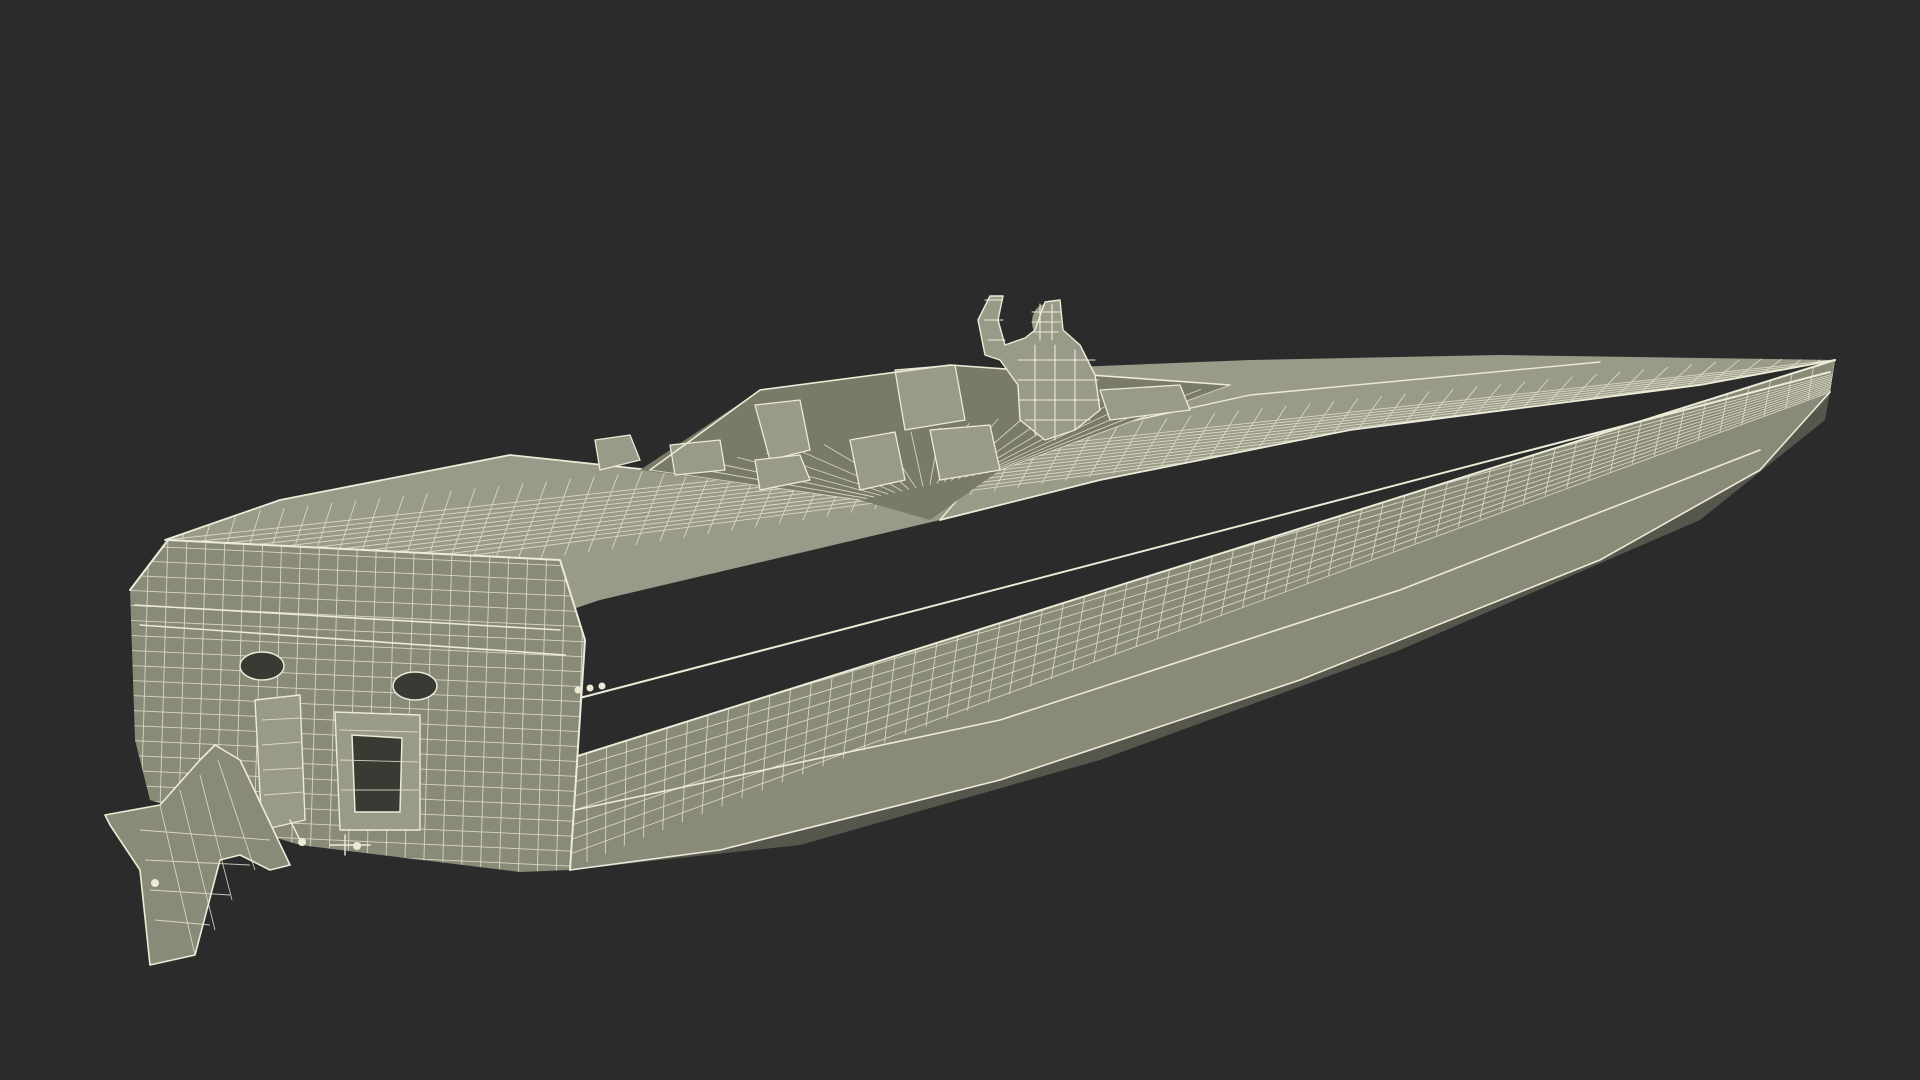  Describe the element at coordinates (415, 686) in the screenshot. I see `exhaust-port-right` at that location.